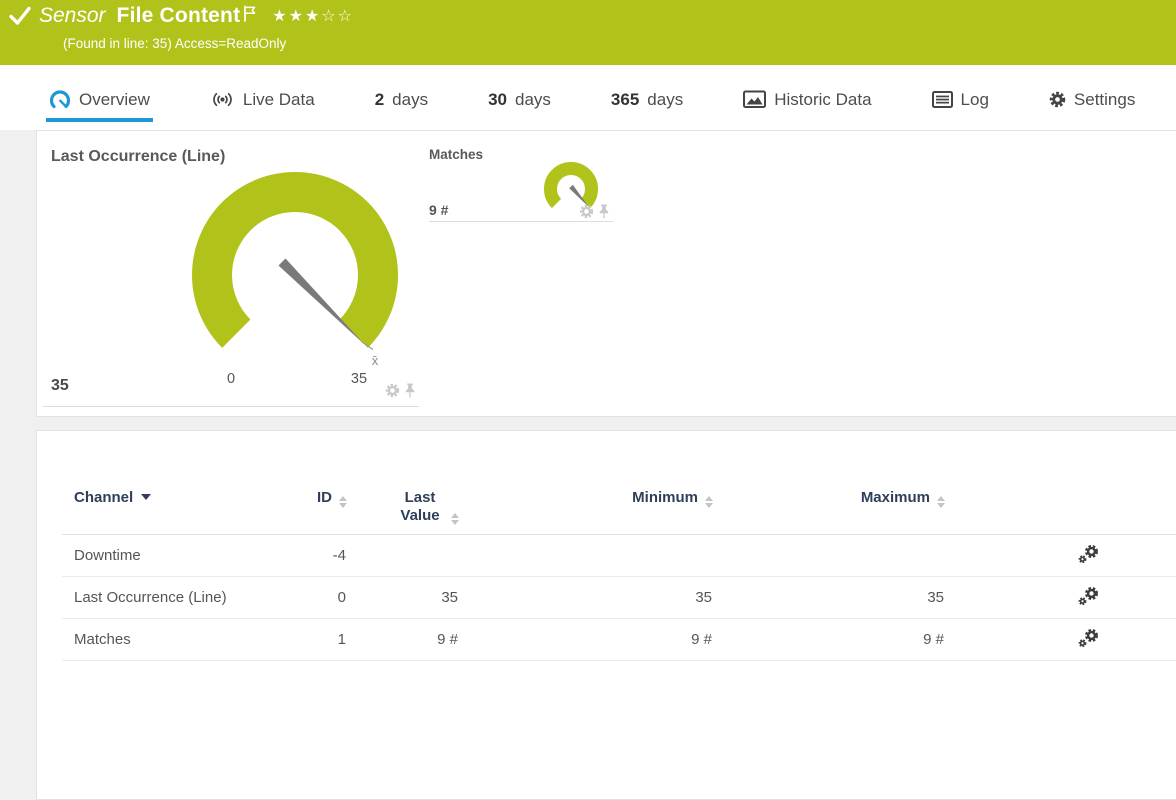  Describe the element at coordinates (162, 598) in the screenshot. I see `channel-name: Last Occurrence (Line)` at that location.